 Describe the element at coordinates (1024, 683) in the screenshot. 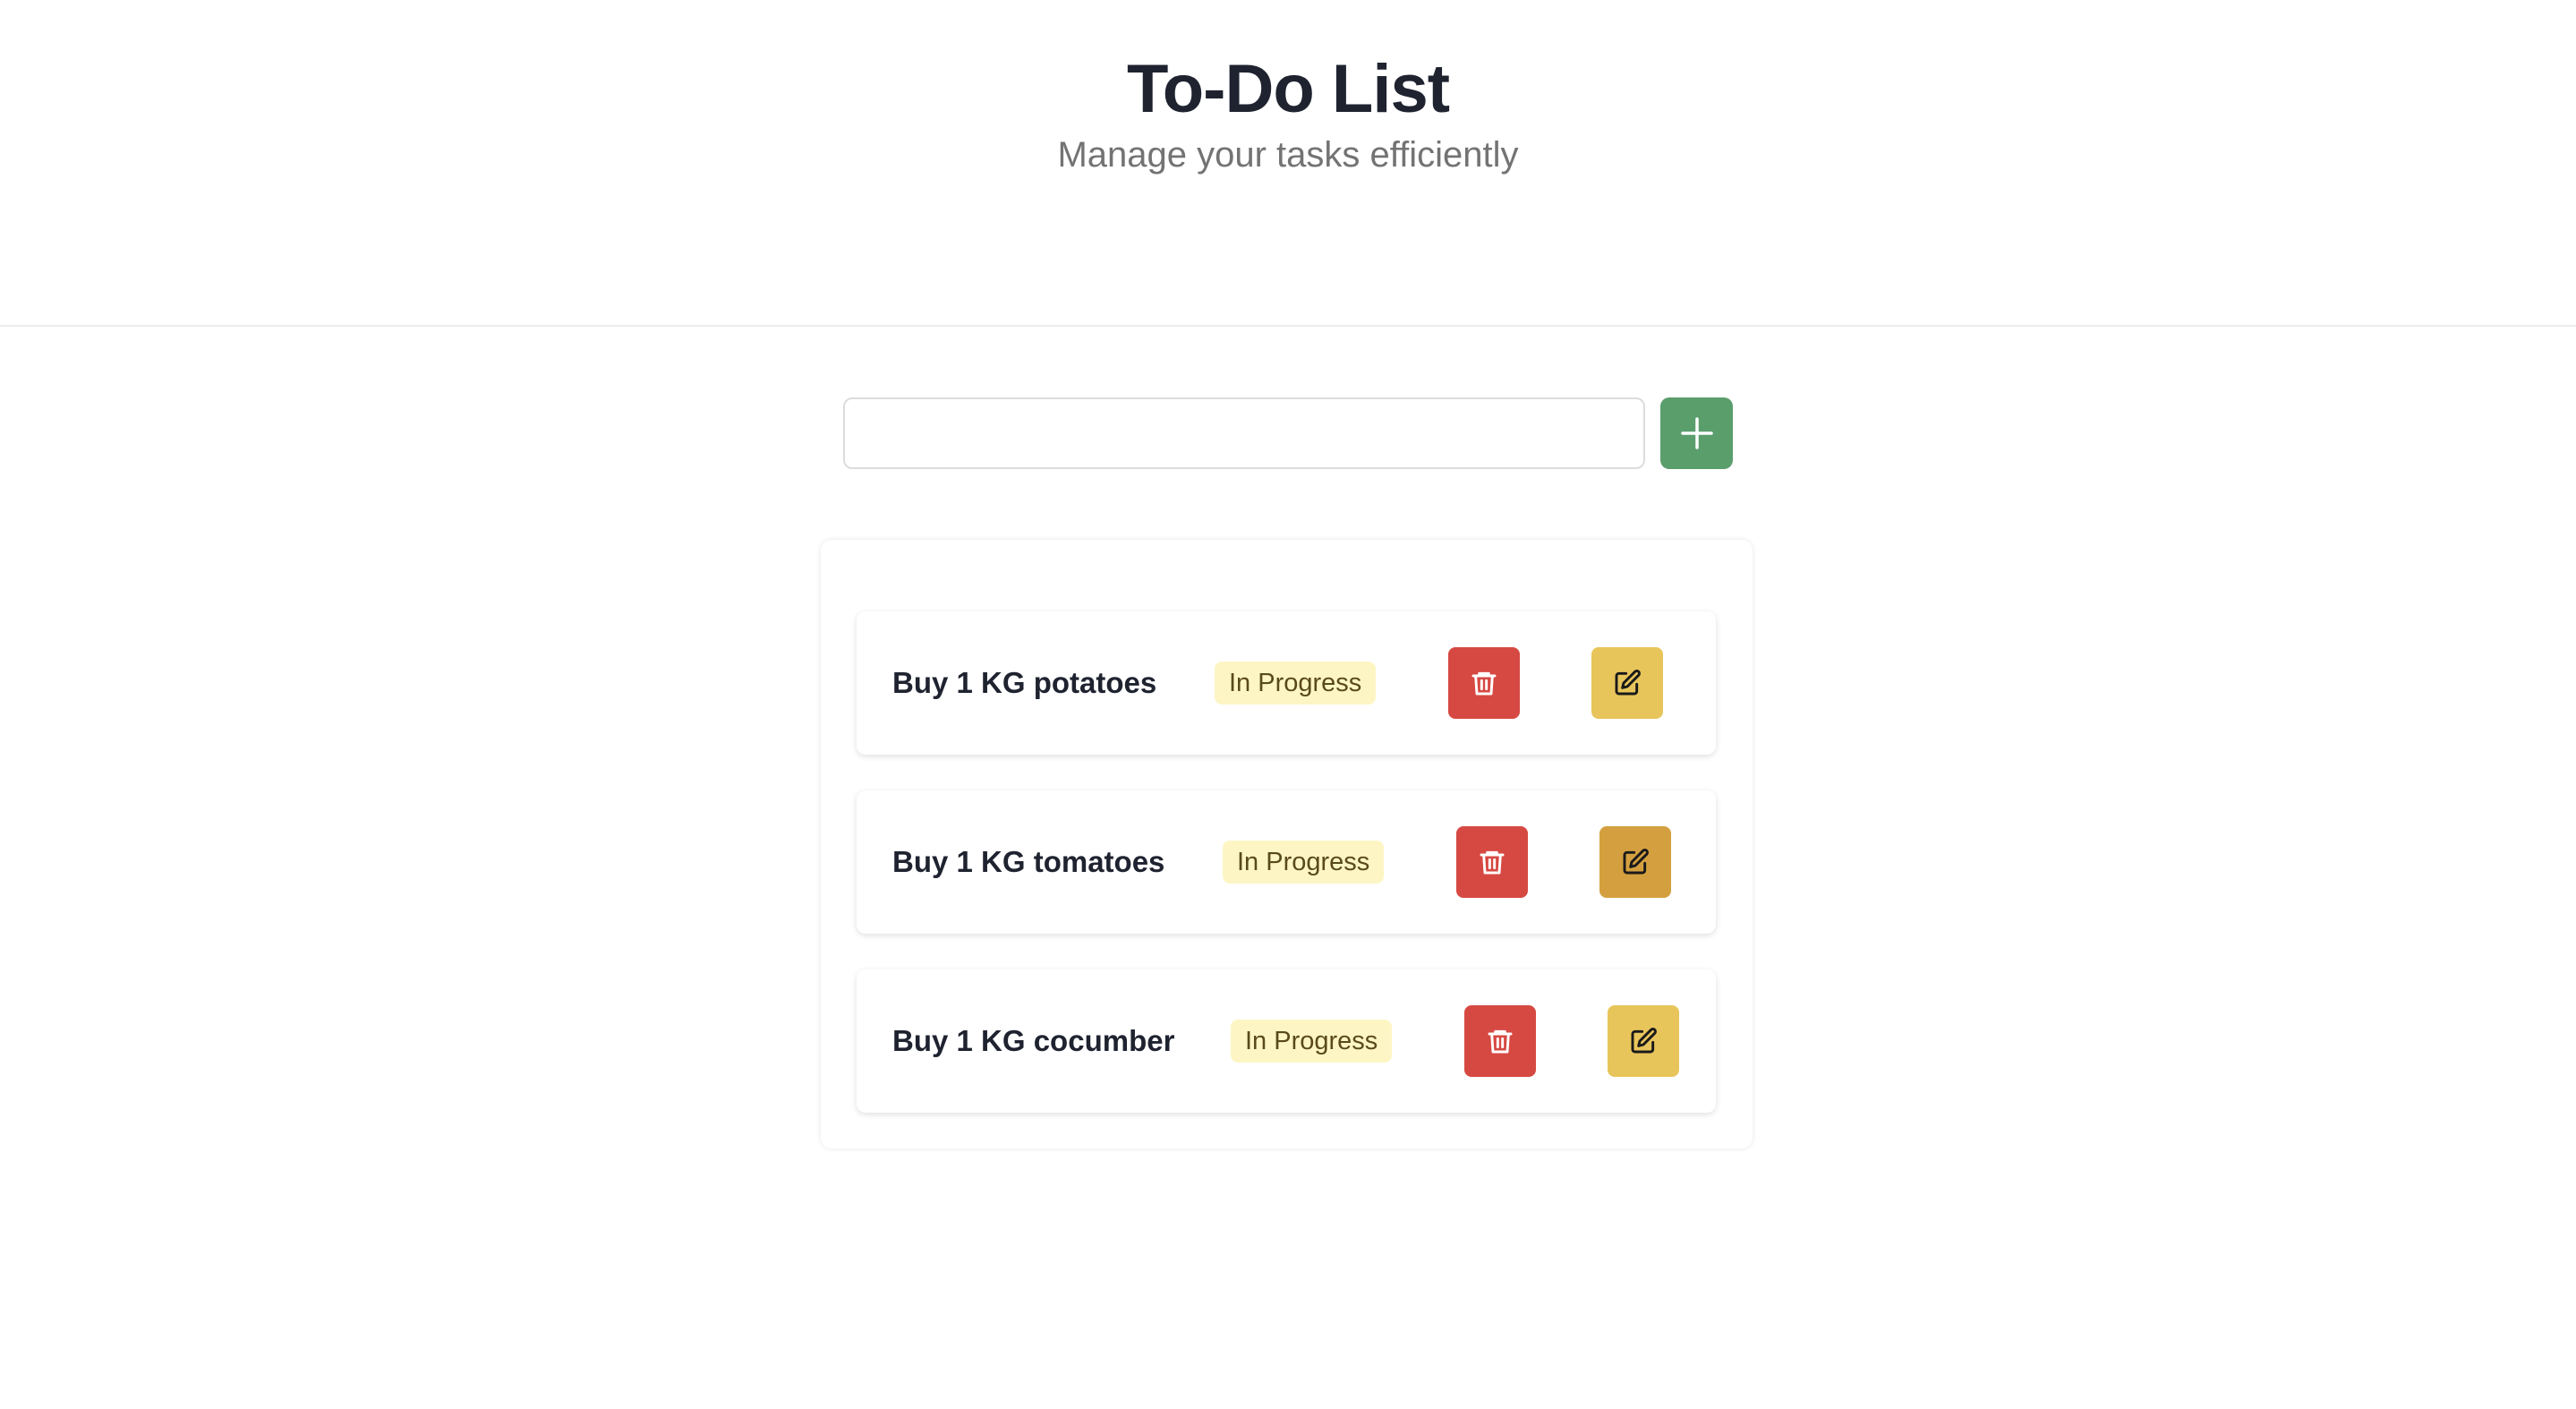

I see `task-name: Buy 1 KG potatoes` at that location.